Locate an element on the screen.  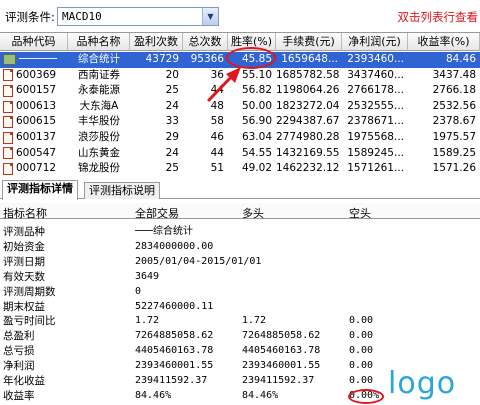
detail-label: 评测日期 is located at coordinates (24, 261).